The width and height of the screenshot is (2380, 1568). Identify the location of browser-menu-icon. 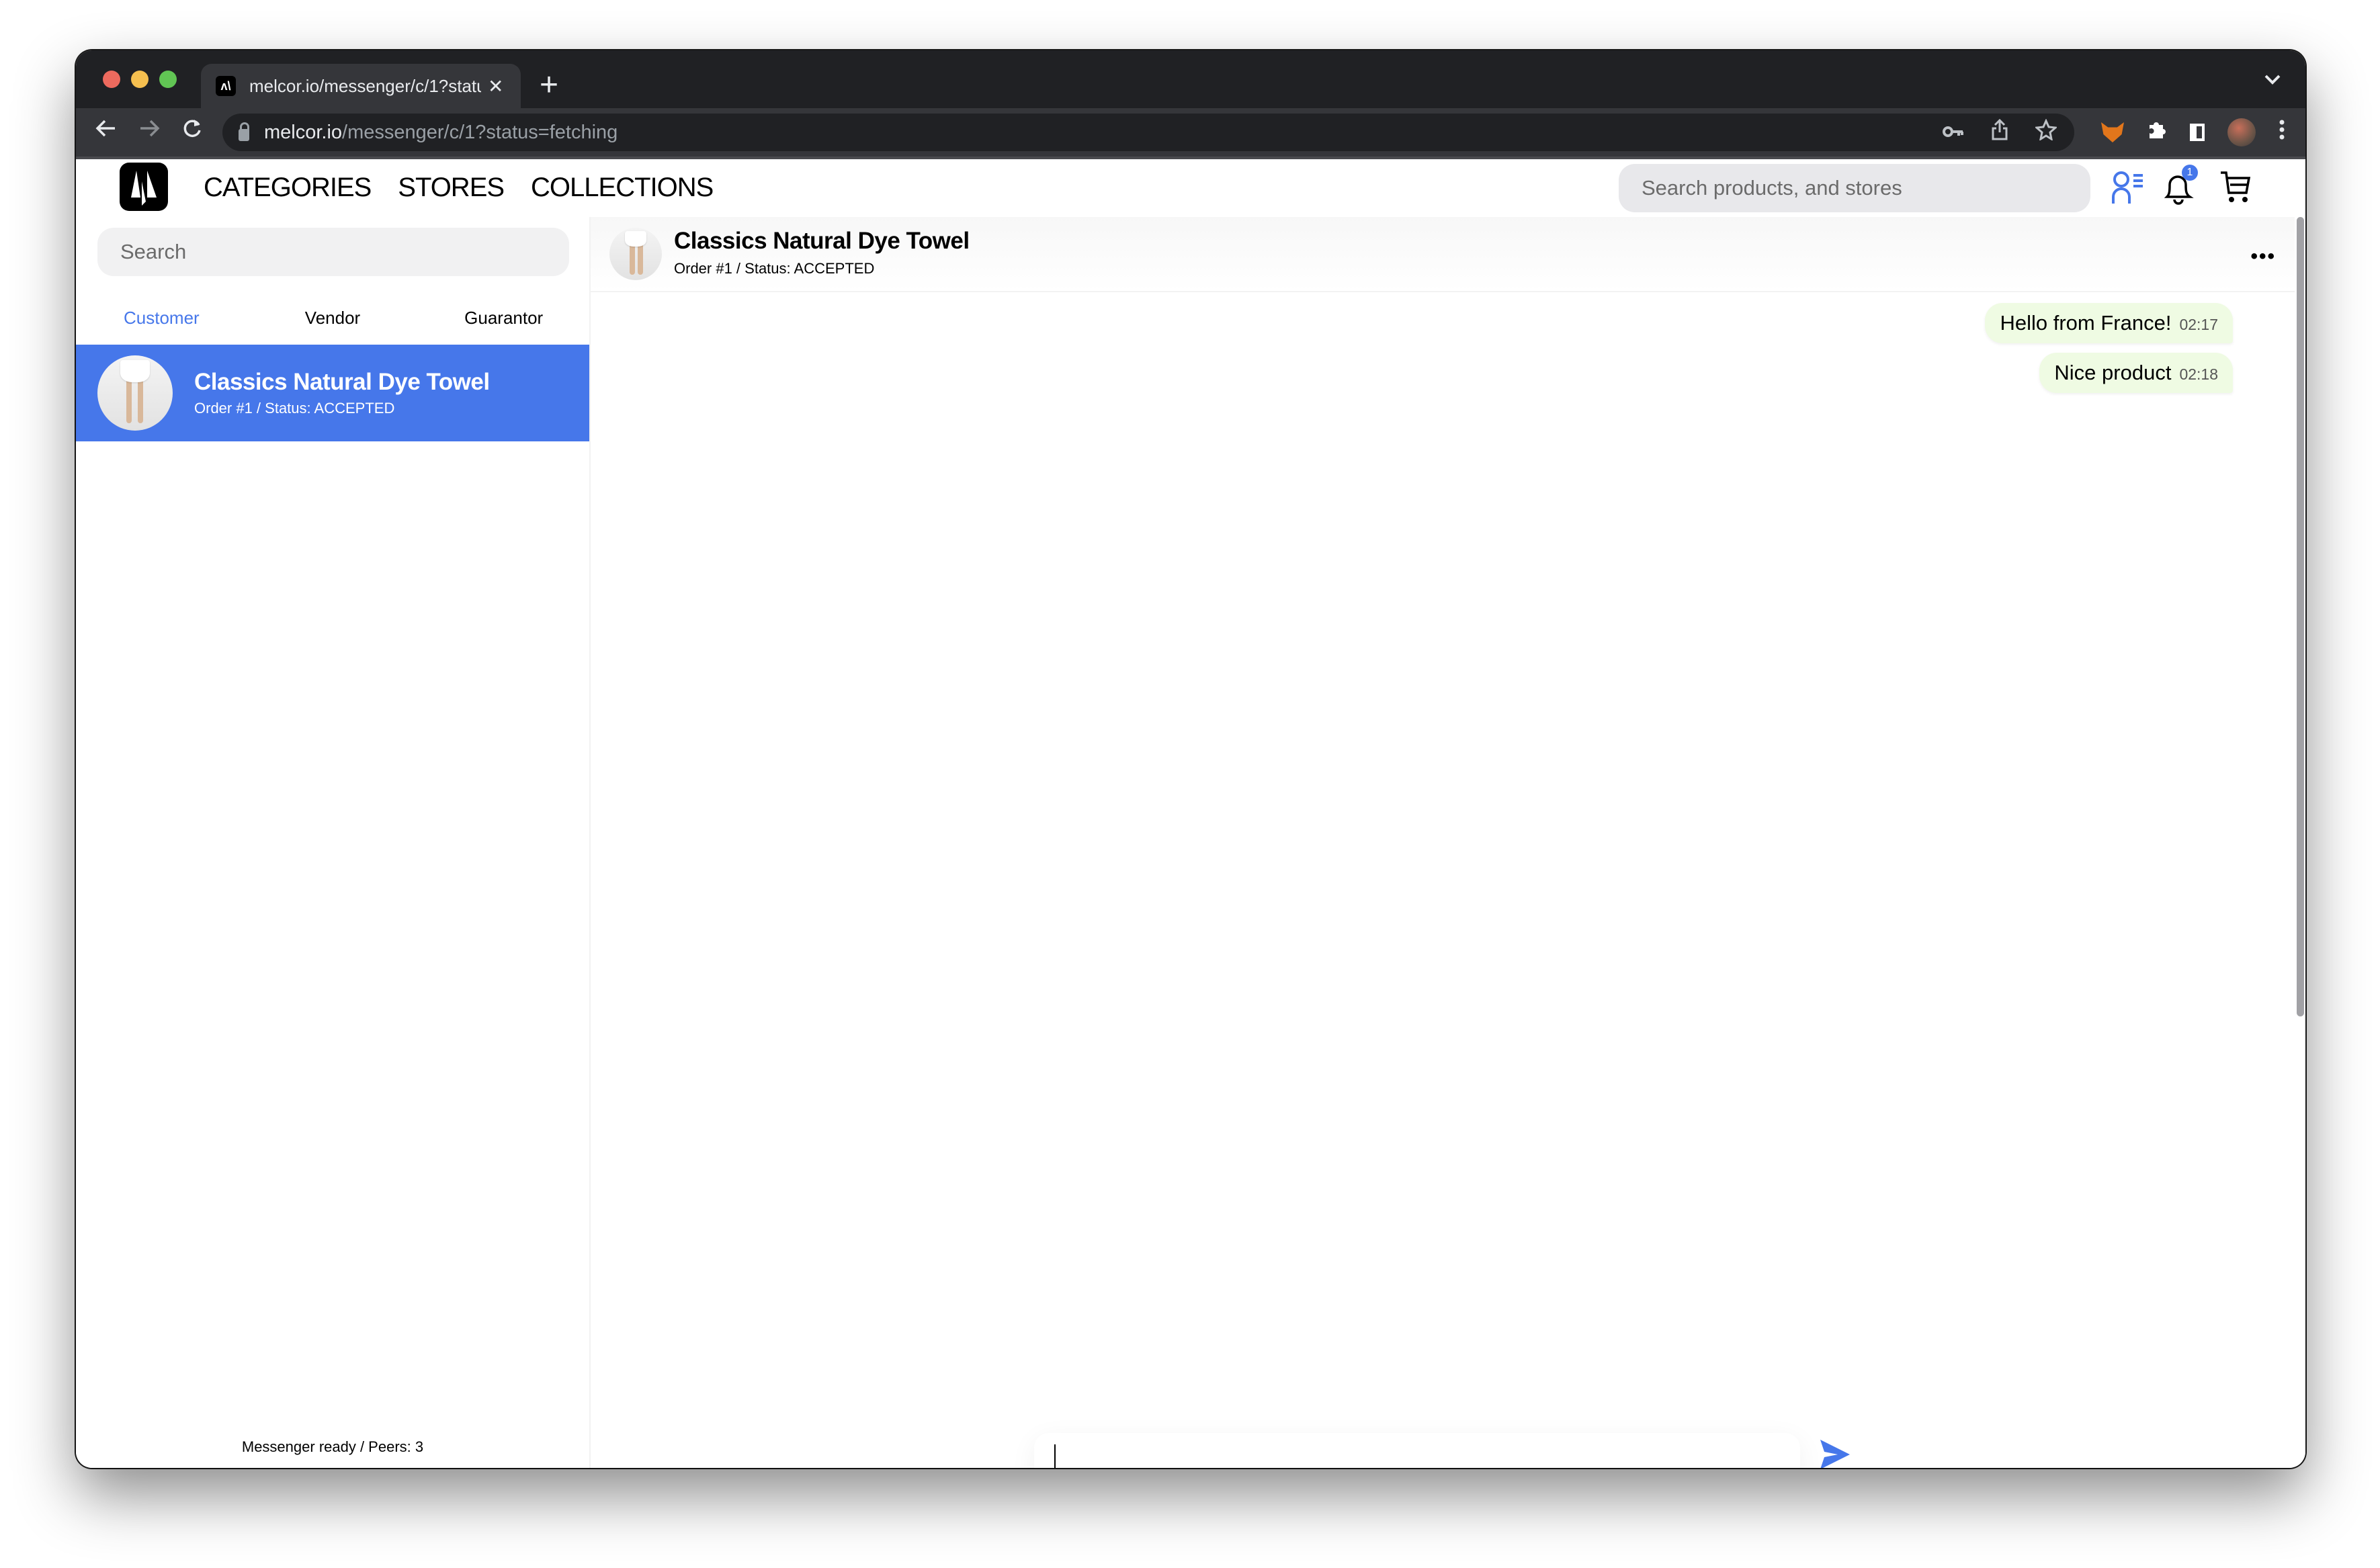
(2282, 132).